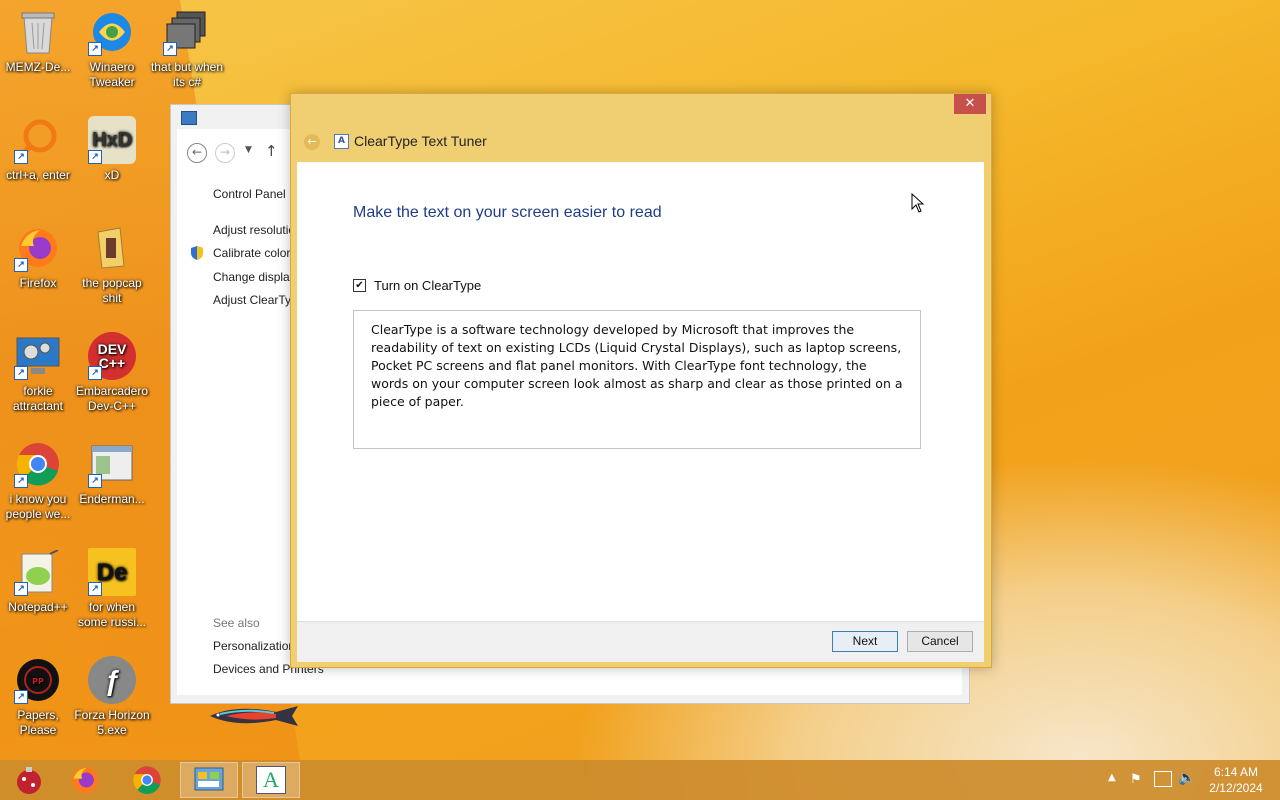 The width and height of the screenshot is (1280, 800). Describe the element at coordinates (112, 32) in the screenshot. I see `winaero-tweaker-icon: ↗` at that location.